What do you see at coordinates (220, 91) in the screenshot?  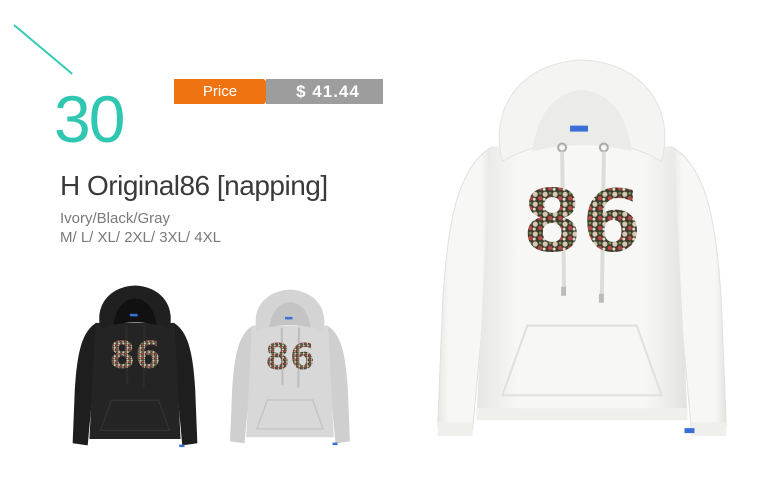 I see `price-label: Price` at bounding box center [220, 91].